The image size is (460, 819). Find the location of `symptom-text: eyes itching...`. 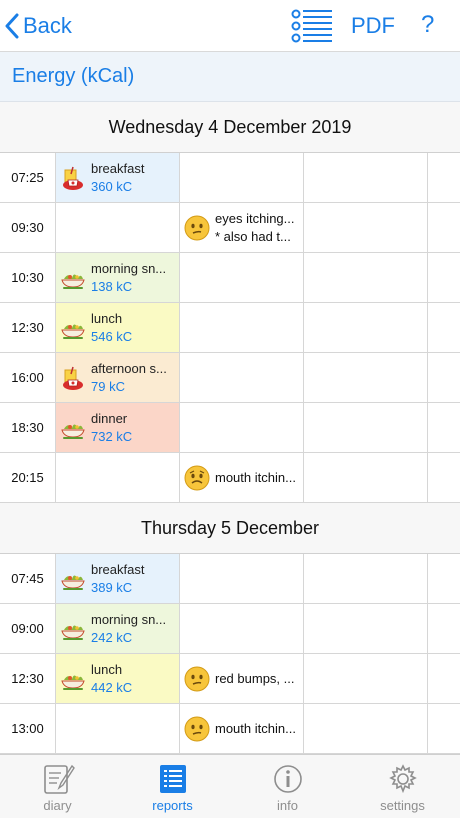

symptom-text: eyes itching... is located at coordinates (255, 218).